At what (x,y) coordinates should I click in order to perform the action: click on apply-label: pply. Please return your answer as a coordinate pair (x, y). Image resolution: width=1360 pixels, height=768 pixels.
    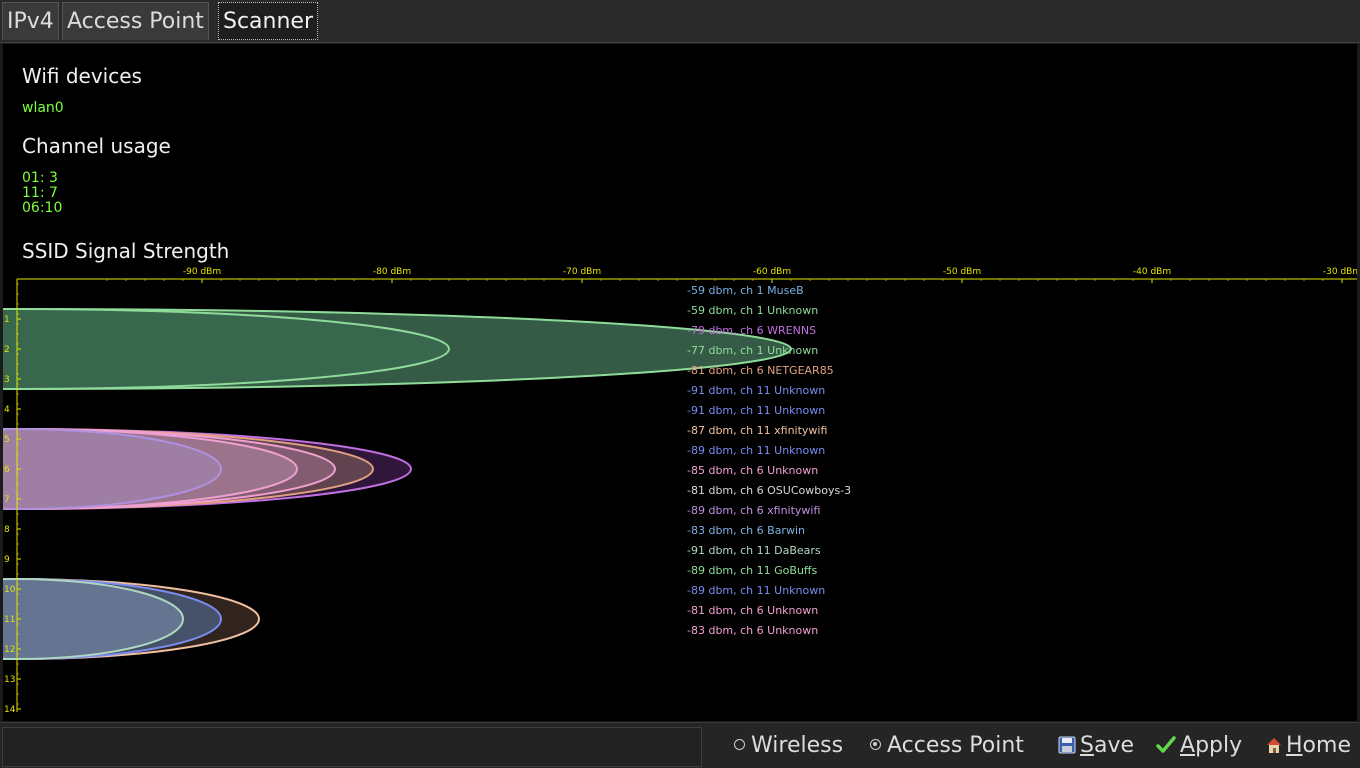
    Looking at the image, I should click on (1219, 745).